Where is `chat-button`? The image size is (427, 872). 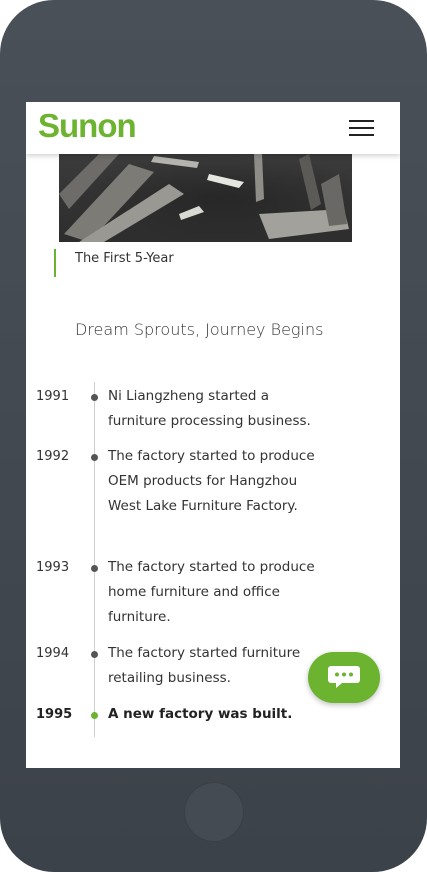 chat-button is located at coordinates (344, 677).